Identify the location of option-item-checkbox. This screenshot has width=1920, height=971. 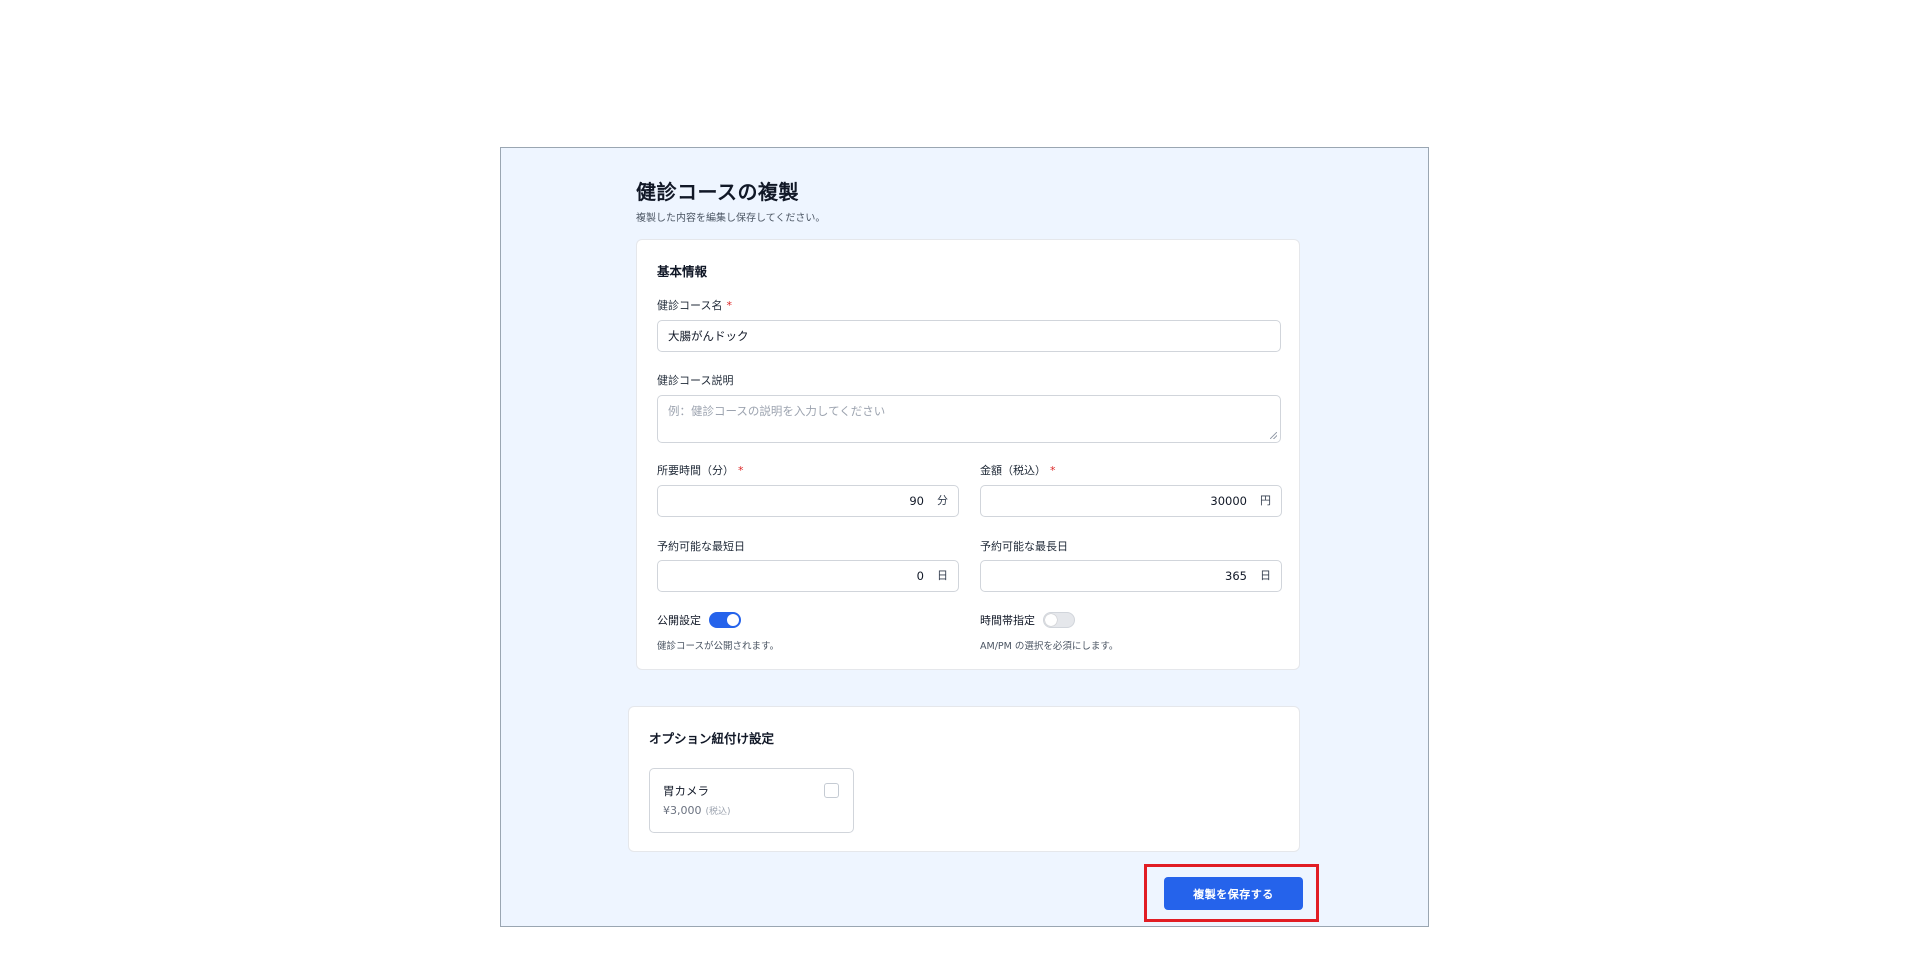
(831, 790).